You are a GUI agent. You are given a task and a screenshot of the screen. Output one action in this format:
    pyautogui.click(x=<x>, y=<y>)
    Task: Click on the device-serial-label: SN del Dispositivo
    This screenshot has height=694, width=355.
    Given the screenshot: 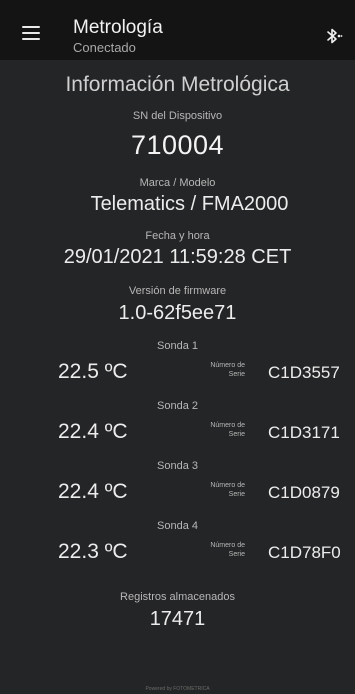 What is the action you would take?
    pyautogui.click(x=177, y=116)
    